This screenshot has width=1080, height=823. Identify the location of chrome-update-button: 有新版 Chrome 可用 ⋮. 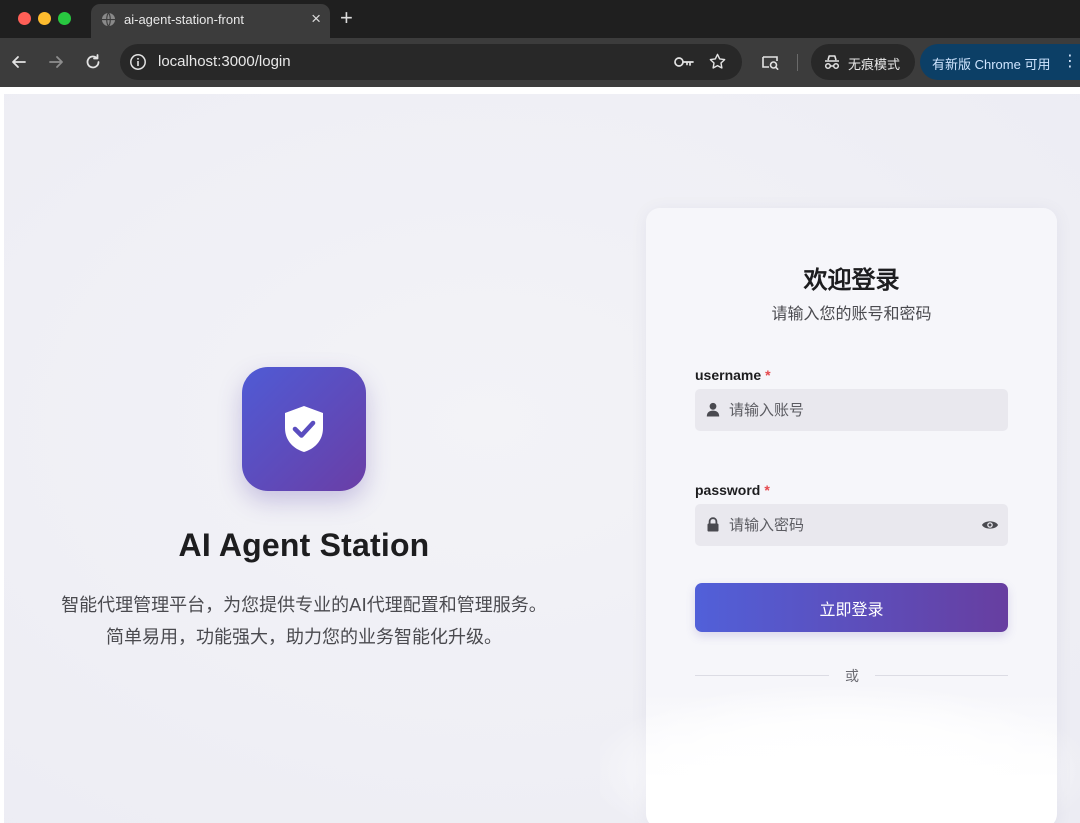
(1000, 62).